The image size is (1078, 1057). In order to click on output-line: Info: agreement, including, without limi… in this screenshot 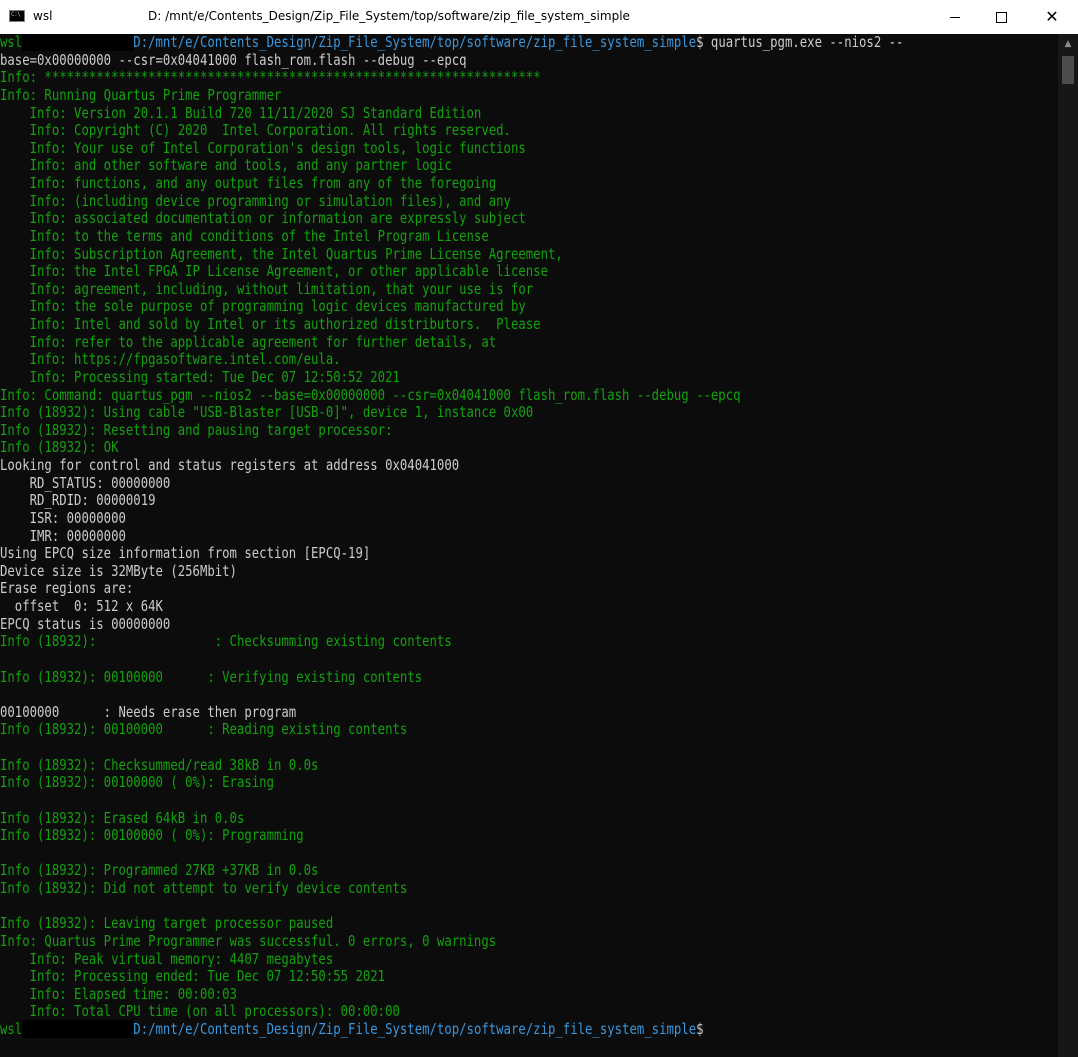, I will do `click(267, 288)`.